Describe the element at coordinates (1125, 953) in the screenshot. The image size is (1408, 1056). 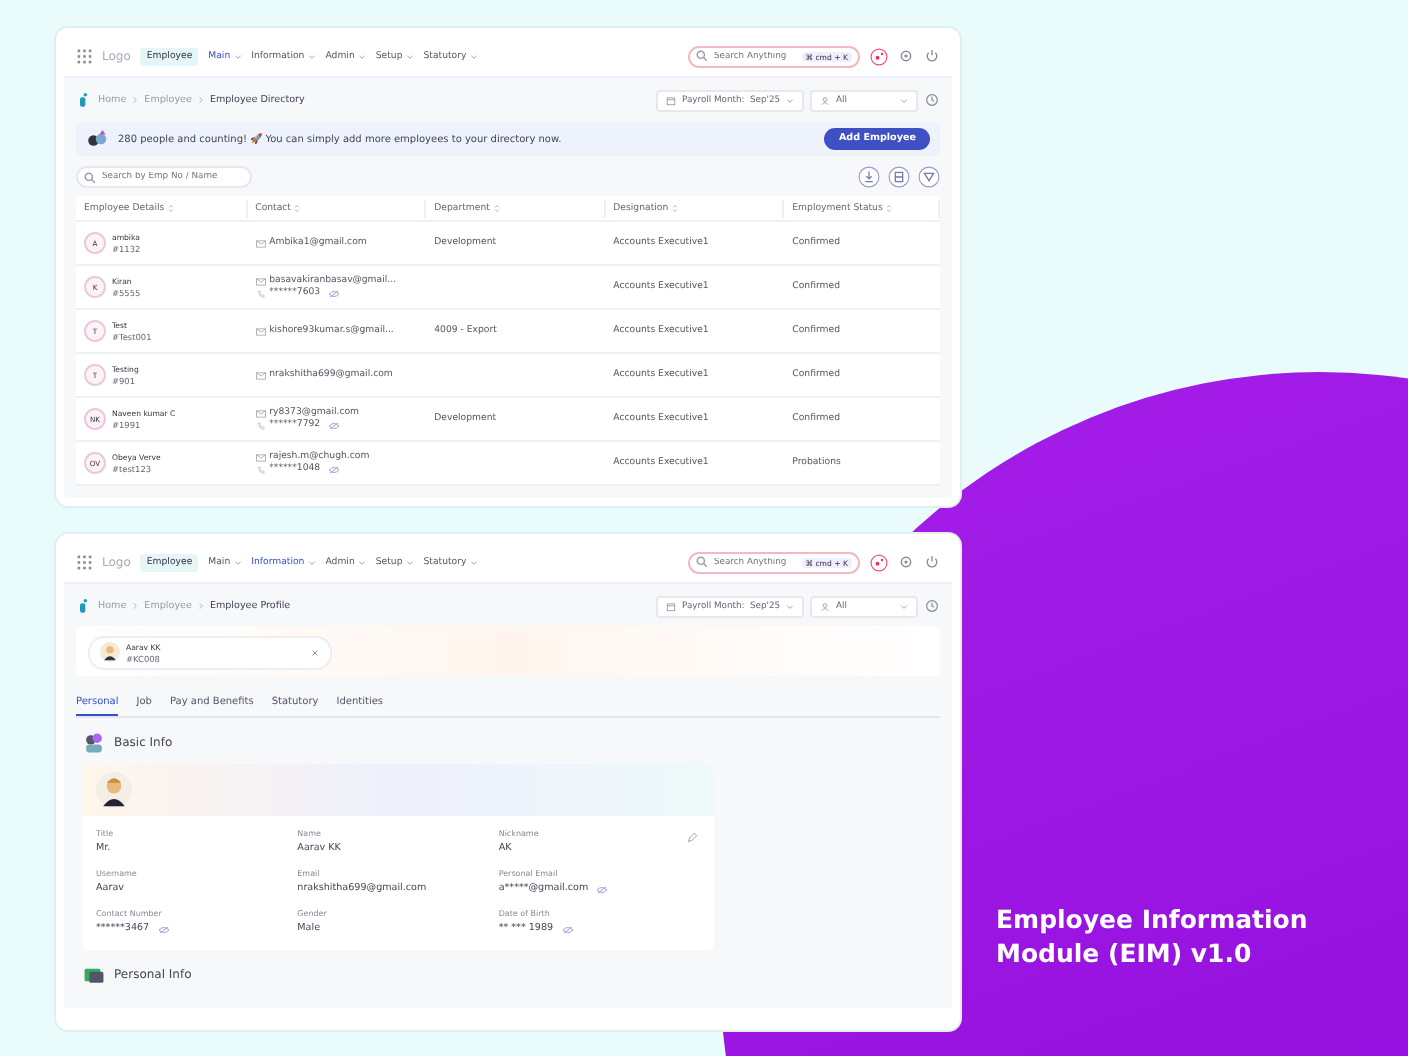
I see `module-caption: Module (EIM) v1.0` at that location.